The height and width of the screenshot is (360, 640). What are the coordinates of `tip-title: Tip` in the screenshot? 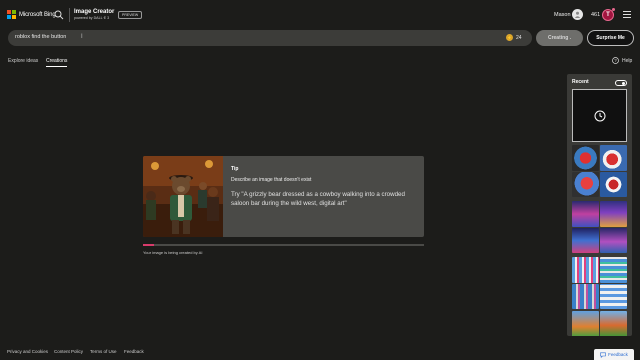 It's located at (235, 169).